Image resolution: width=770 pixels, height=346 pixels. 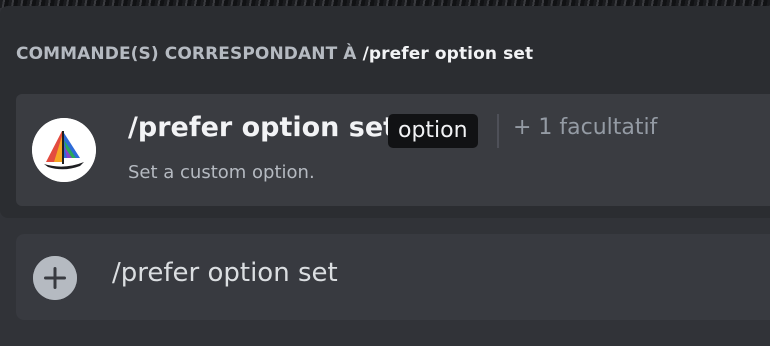 I want to click on plus-circle-icon, so click(x=55, y=278).